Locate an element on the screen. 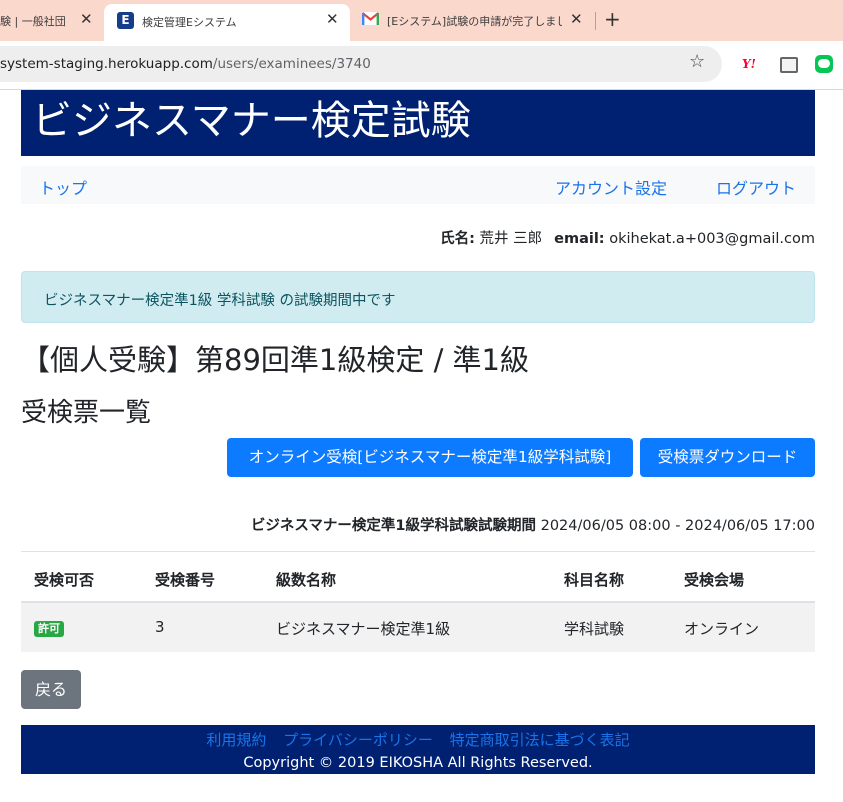 The width and height of the screenshot is (843, 802). grade-name-cell: ビジネスマナー検定準1級 is located at coordinates (363, 629).